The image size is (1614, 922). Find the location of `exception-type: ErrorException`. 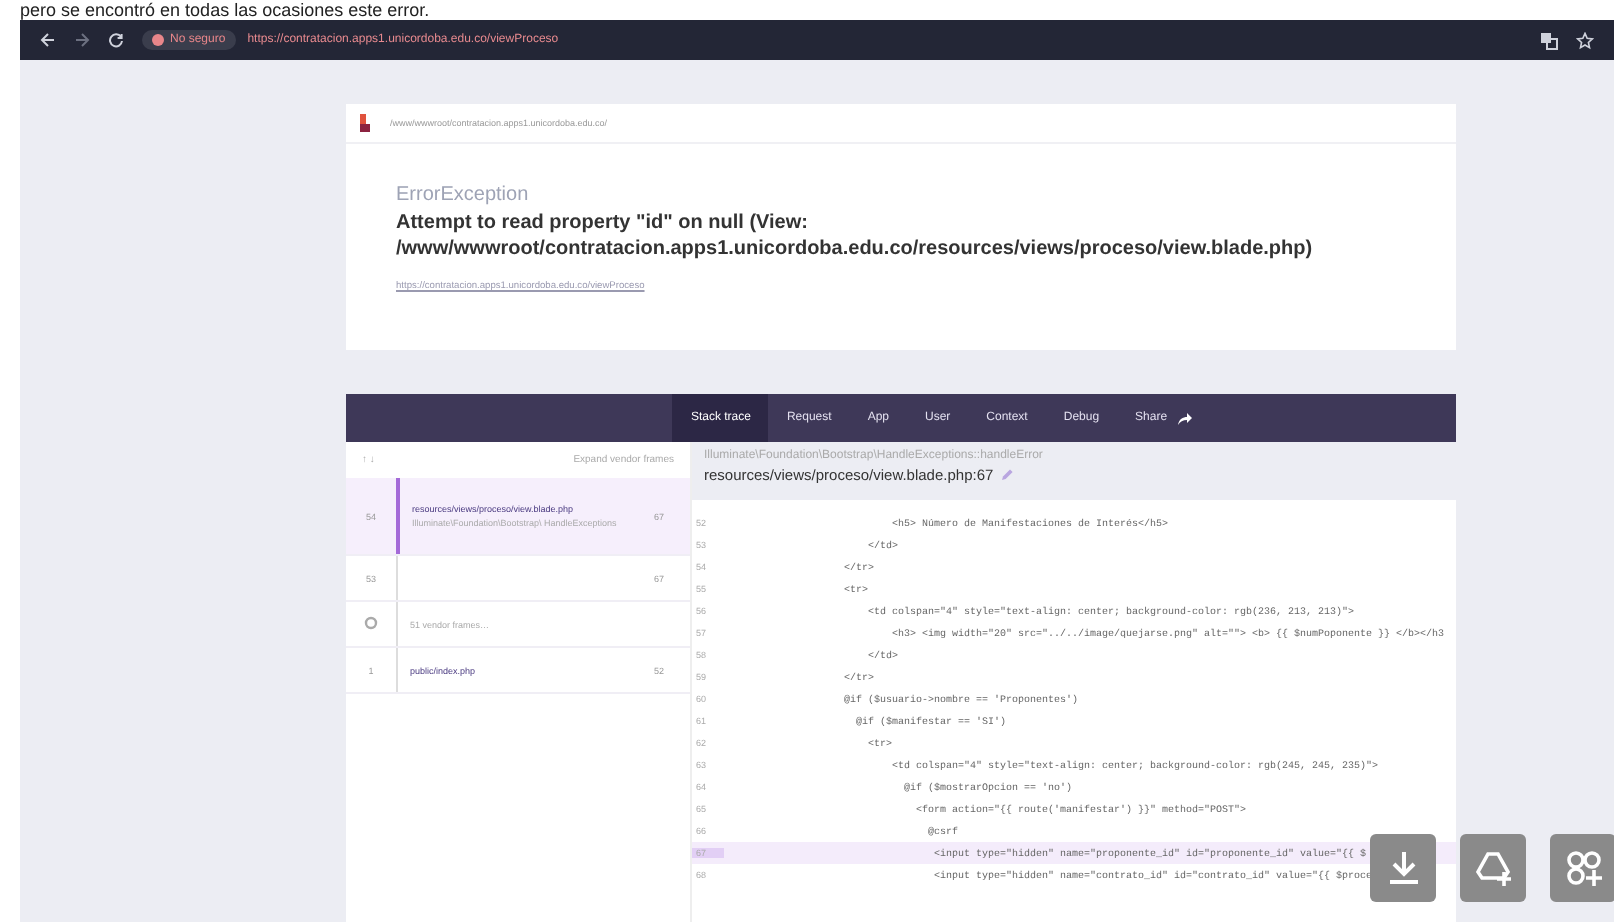

exception-type: ErrorException is located at coordinates (463, 195).